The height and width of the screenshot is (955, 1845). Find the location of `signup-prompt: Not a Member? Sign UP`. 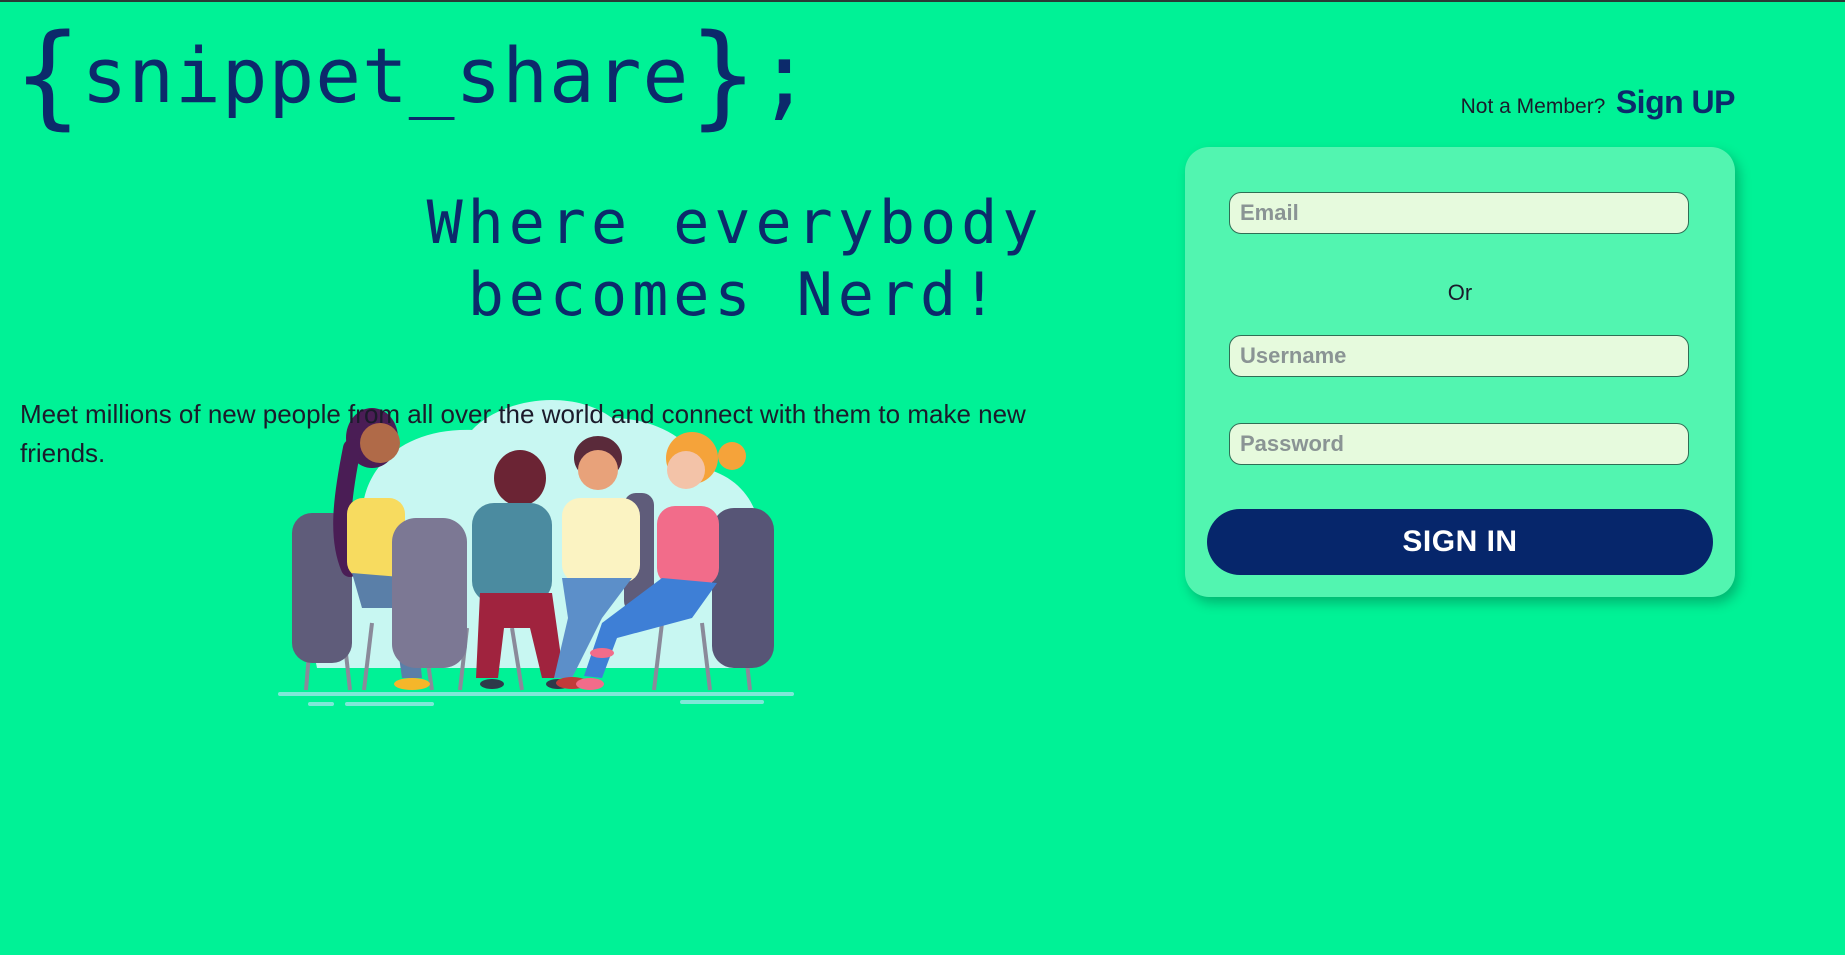

signup-prompt: Not a Member? Sign UP is located at coordinates (1598, 102).